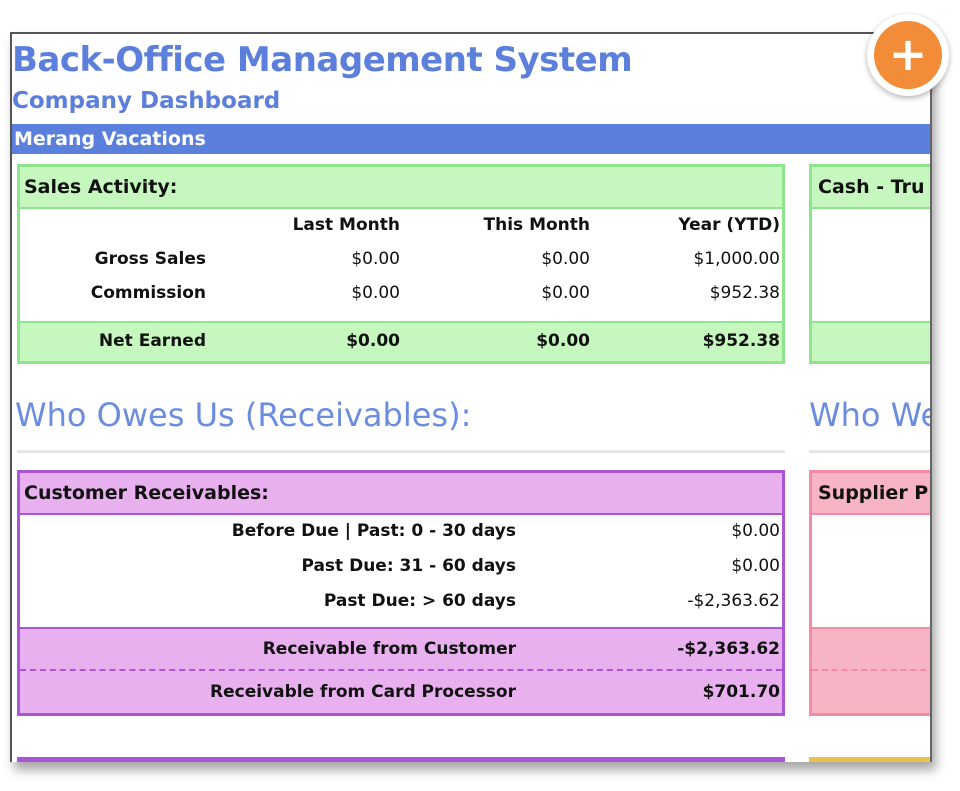  I want to click on app-title: Back-Office Management System, so click(322, 60).